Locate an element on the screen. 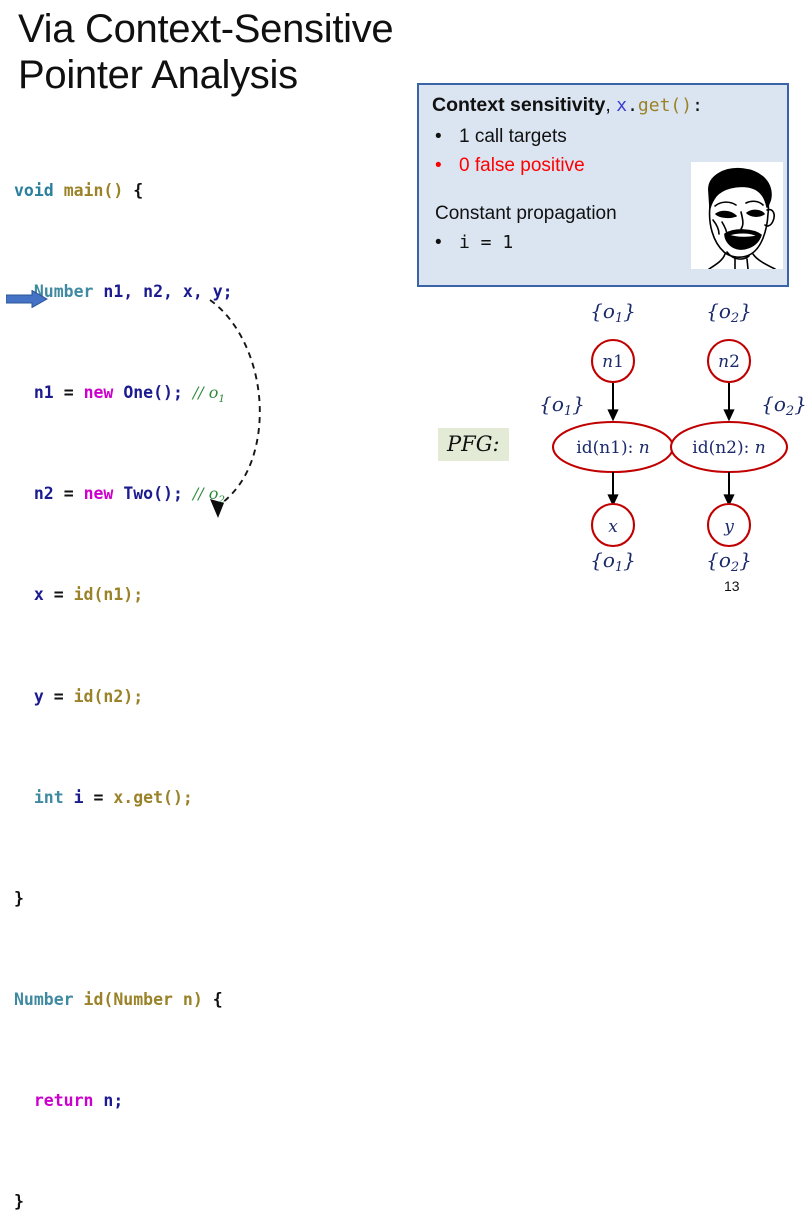 The height and width of the screenshot is (1218, 811). set-label-n1-above: {o1} is located at coordinates (613, 312).